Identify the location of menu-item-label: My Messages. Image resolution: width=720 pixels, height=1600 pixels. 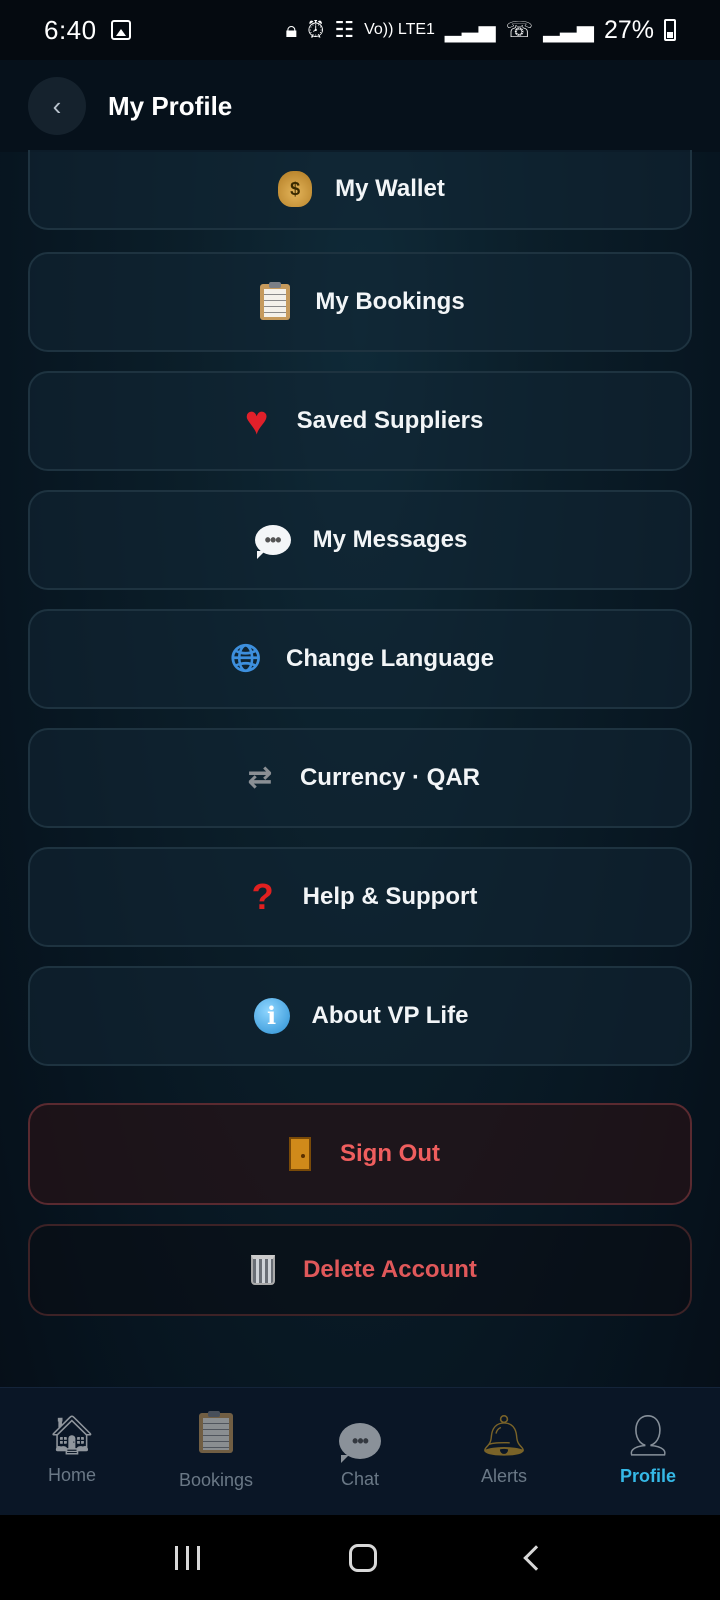
(390, 539).